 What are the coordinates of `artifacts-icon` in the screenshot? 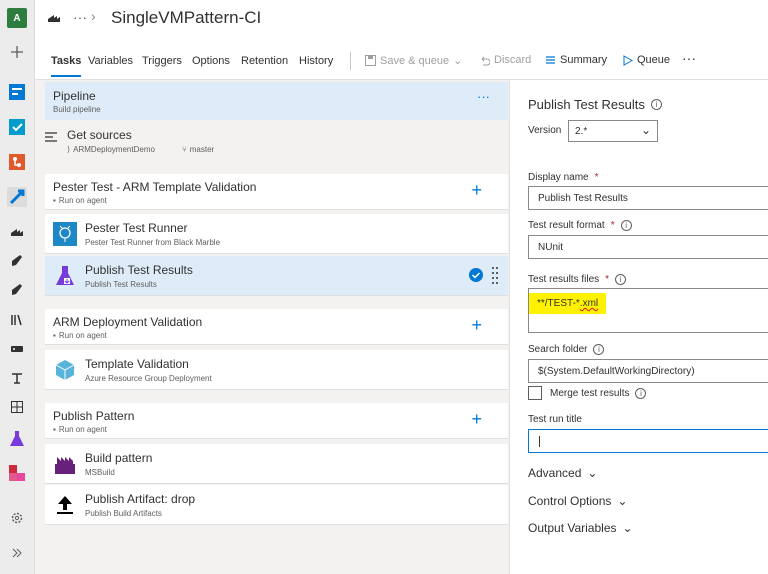 It's located at (17, 473).